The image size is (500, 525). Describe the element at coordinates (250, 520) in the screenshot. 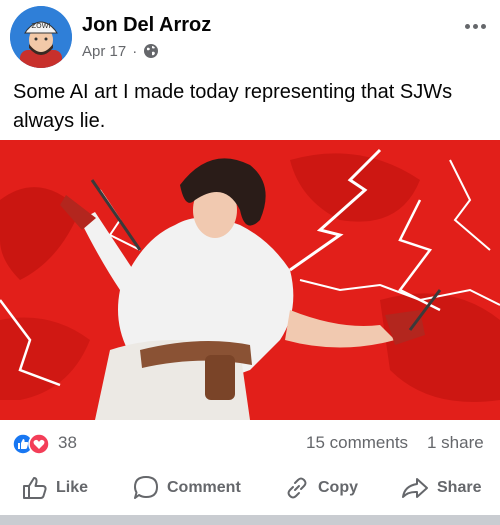

I see `post-divider` at that location.